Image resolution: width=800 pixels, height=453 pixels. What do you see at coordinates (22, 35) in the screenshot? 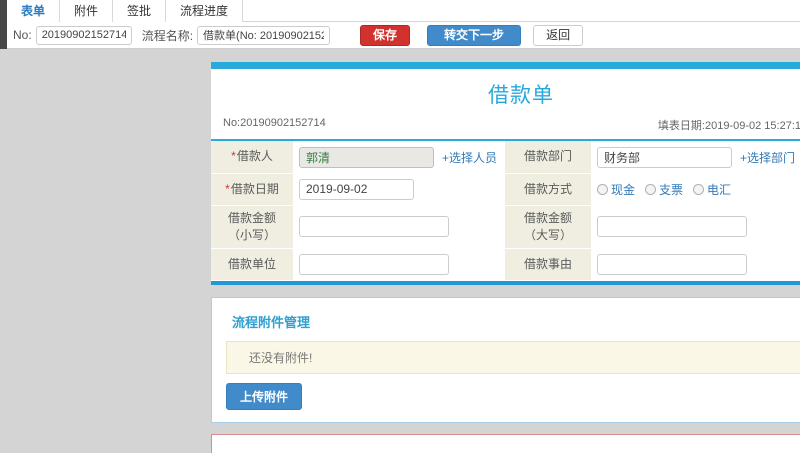
I see `no-label: No:` at bounding box center [22, 35].